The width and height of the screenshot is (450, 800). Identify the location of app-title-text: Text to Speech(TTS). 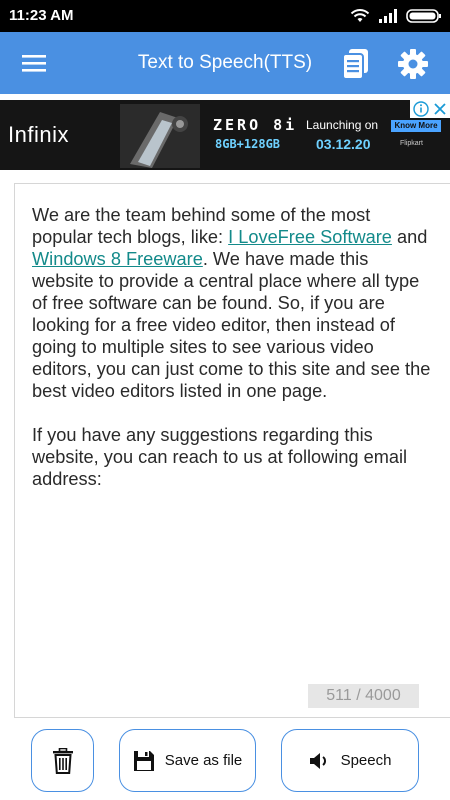
(225, 62).